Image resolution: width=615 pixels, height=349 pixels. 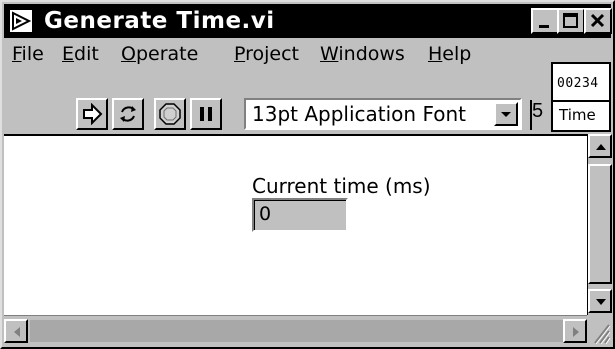 I want to click on menu-edit: Edit, so click(x=80, y=54).